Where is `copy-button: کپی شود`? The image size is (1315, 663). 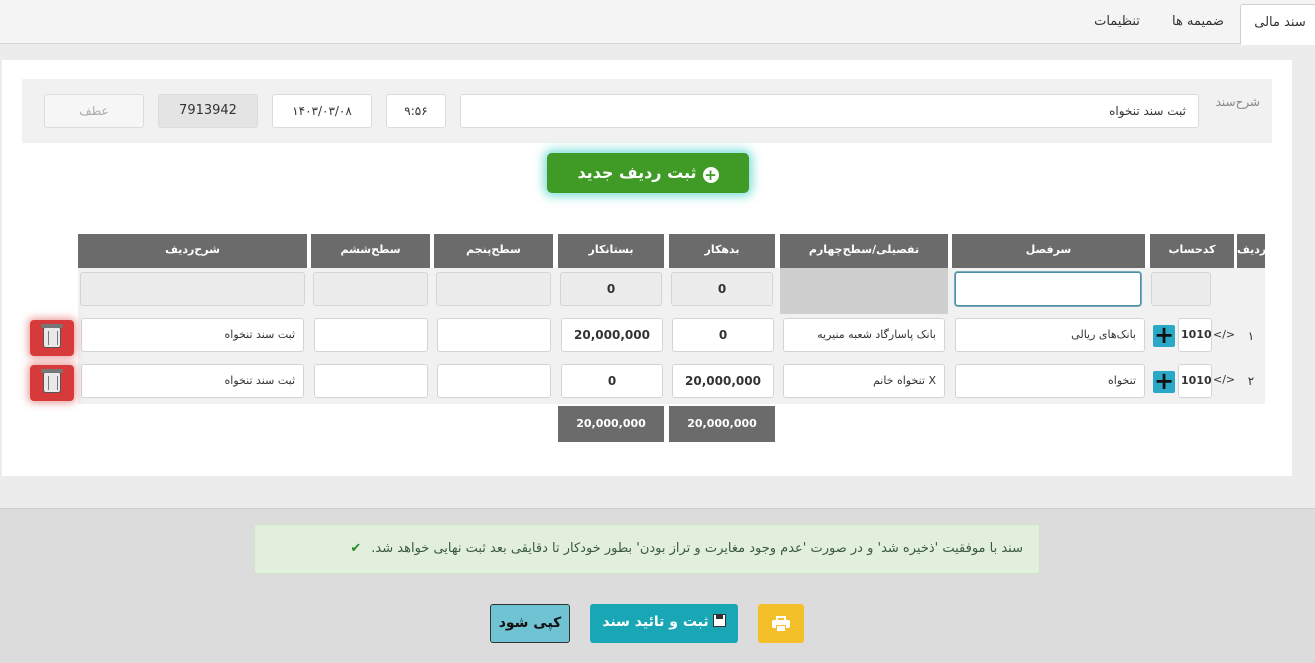
copy-button: کپی شود is located at coordinates (530, 623).